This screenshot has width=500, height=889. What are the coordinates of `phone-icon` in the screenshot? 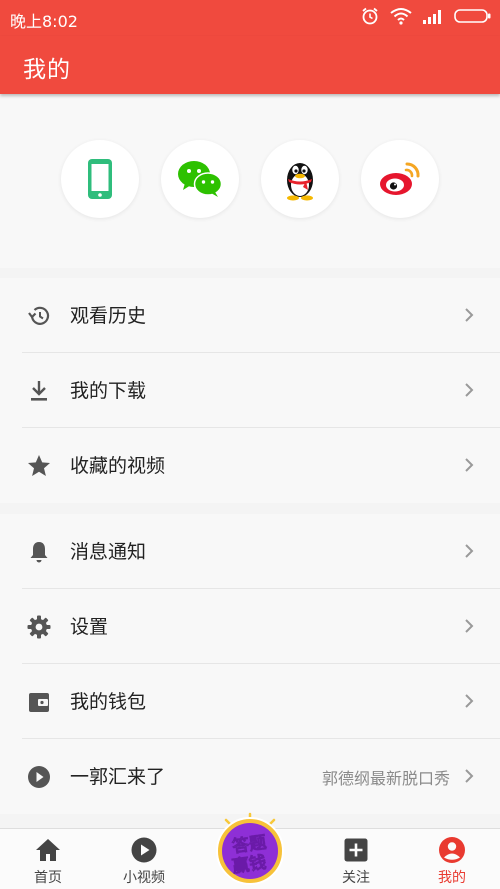 It's located at (100, 179).